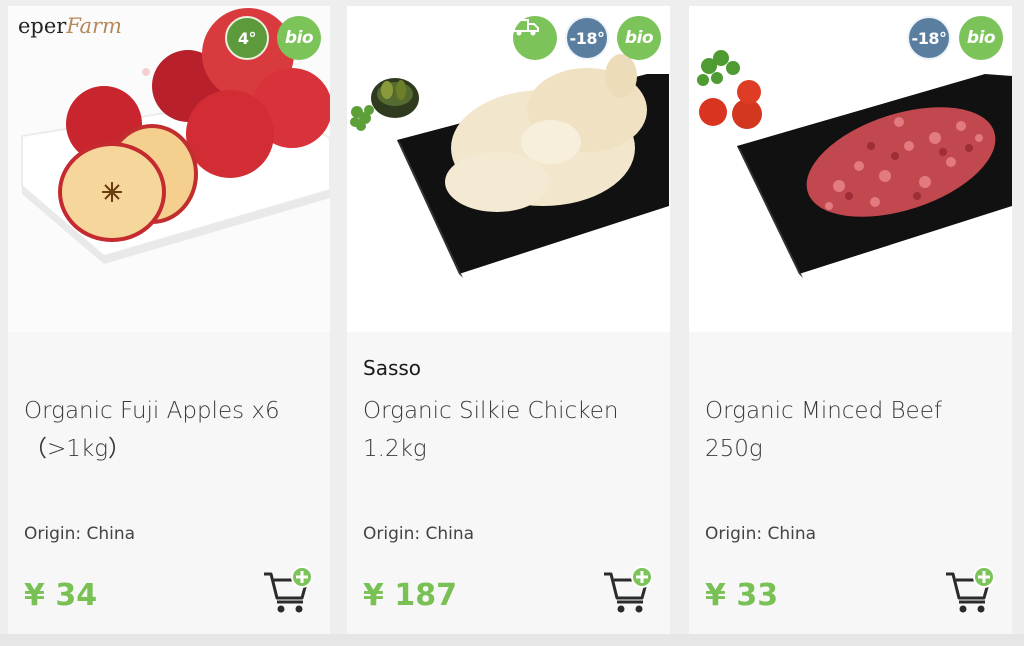 The height and width of the screenshot is (646, 1024). What do you see at coordinates (535, 38) in the screenshot?
I see `delivery-badge` at bounding box center [535, 38].